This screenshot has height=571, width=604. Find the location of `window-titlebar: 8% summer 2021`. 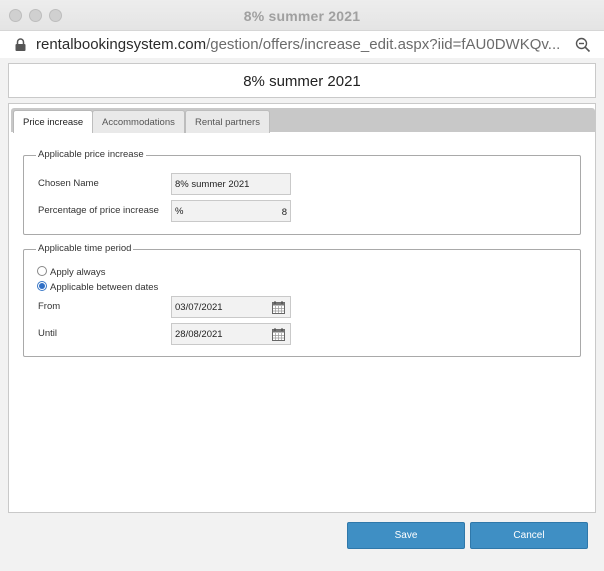

window-titlebar: 8% summer 2021 is located at coordinates (302, 15).